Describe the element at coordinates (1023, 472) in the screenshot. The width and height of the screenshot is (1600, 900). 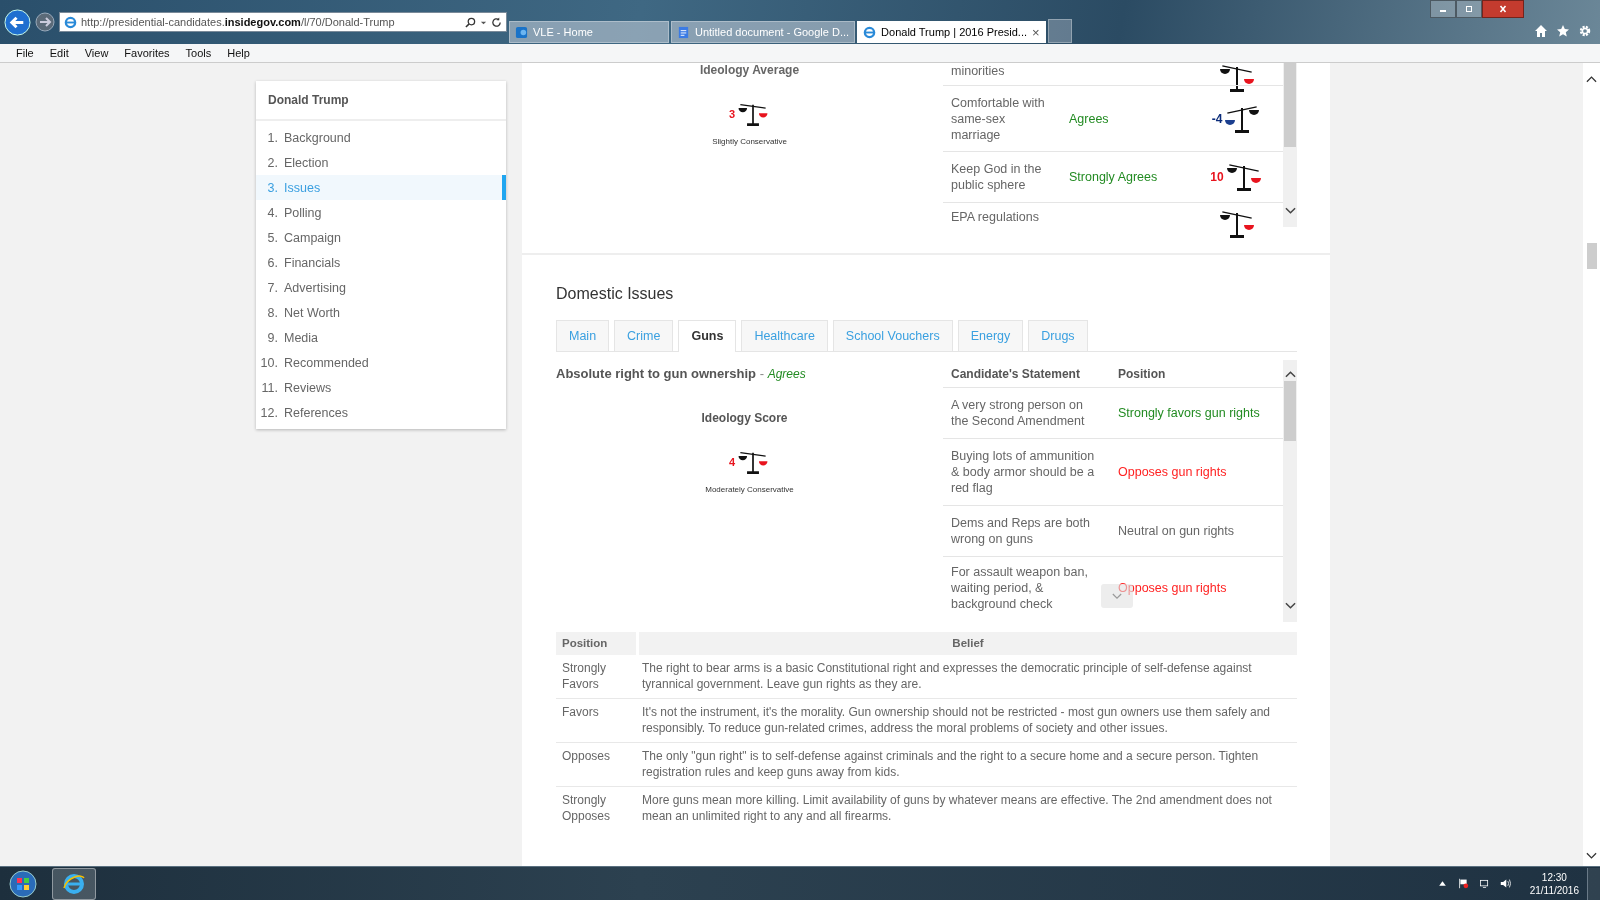
I see `statement-cell-text: Buying lots of ammunition & body armor should be a red flag` at that location.